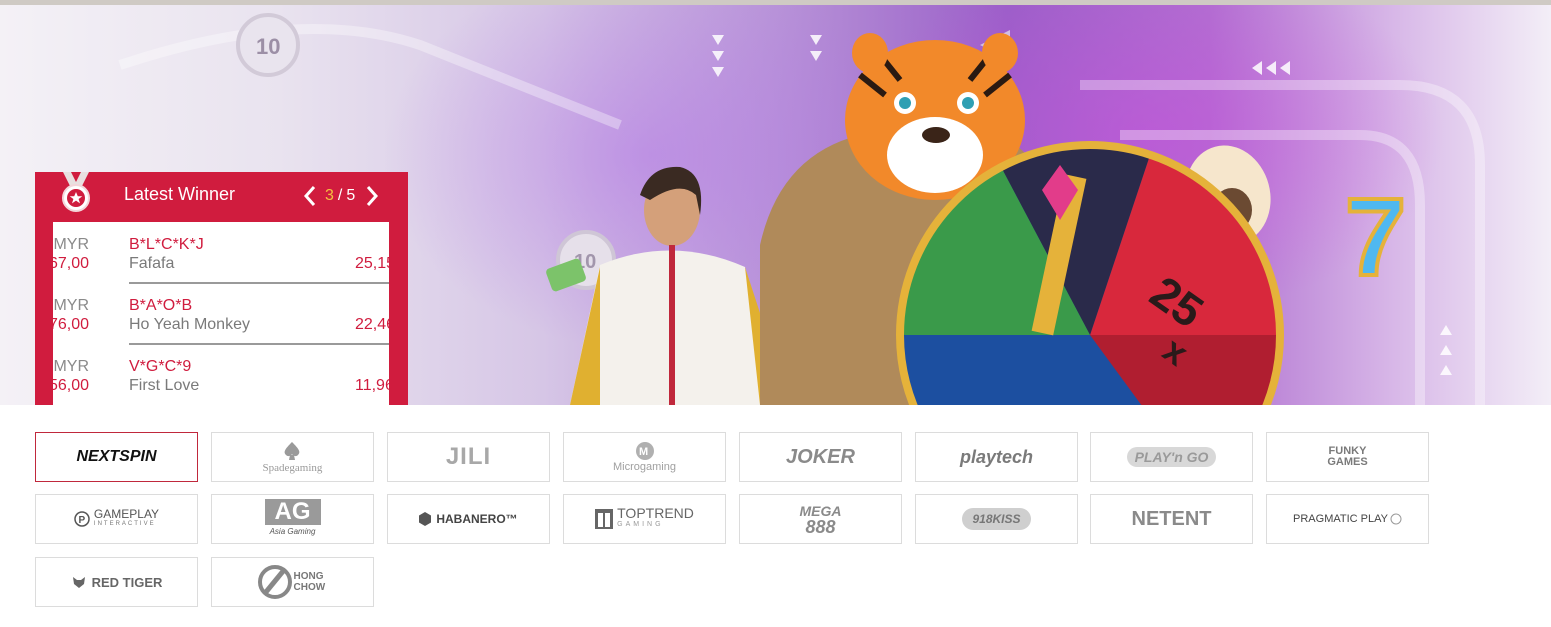 This screenshot has width=1551, height=627. Describe the element at coordinates (372, 385) in the screenshot. I see `winner-win-amount: 11,96` at that location.